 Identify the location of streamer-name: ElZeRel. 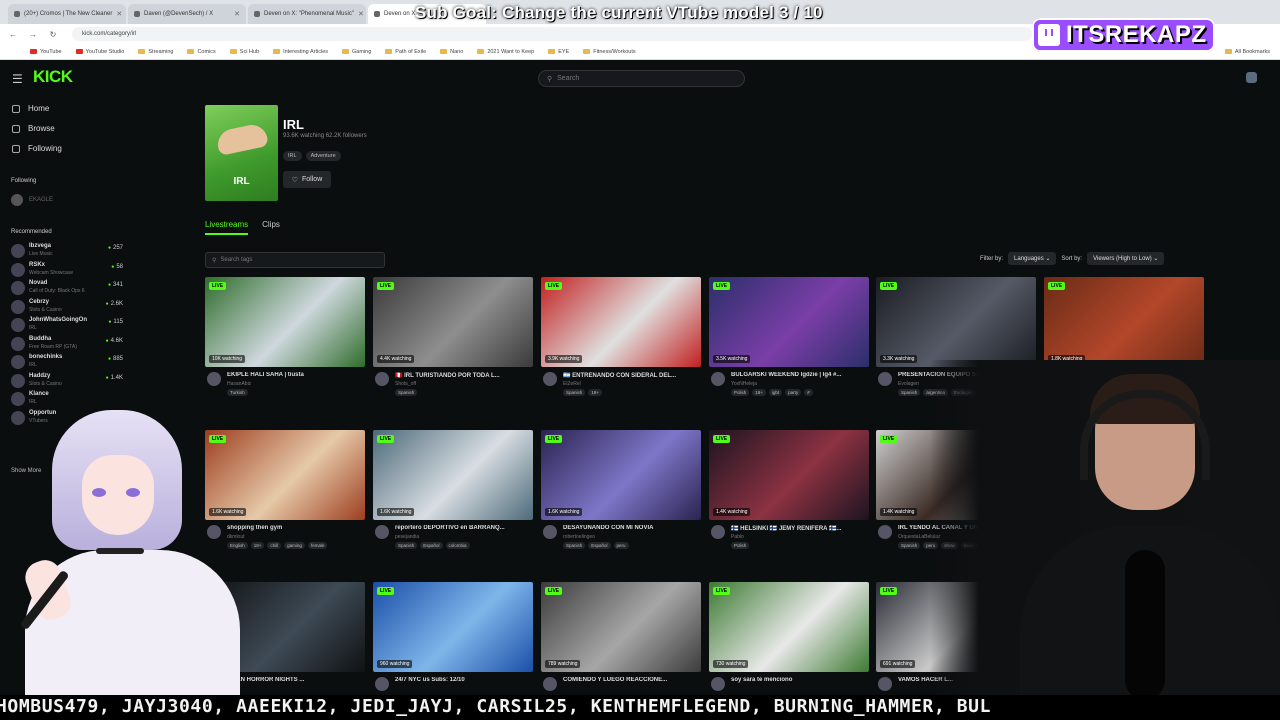
(572, 384).